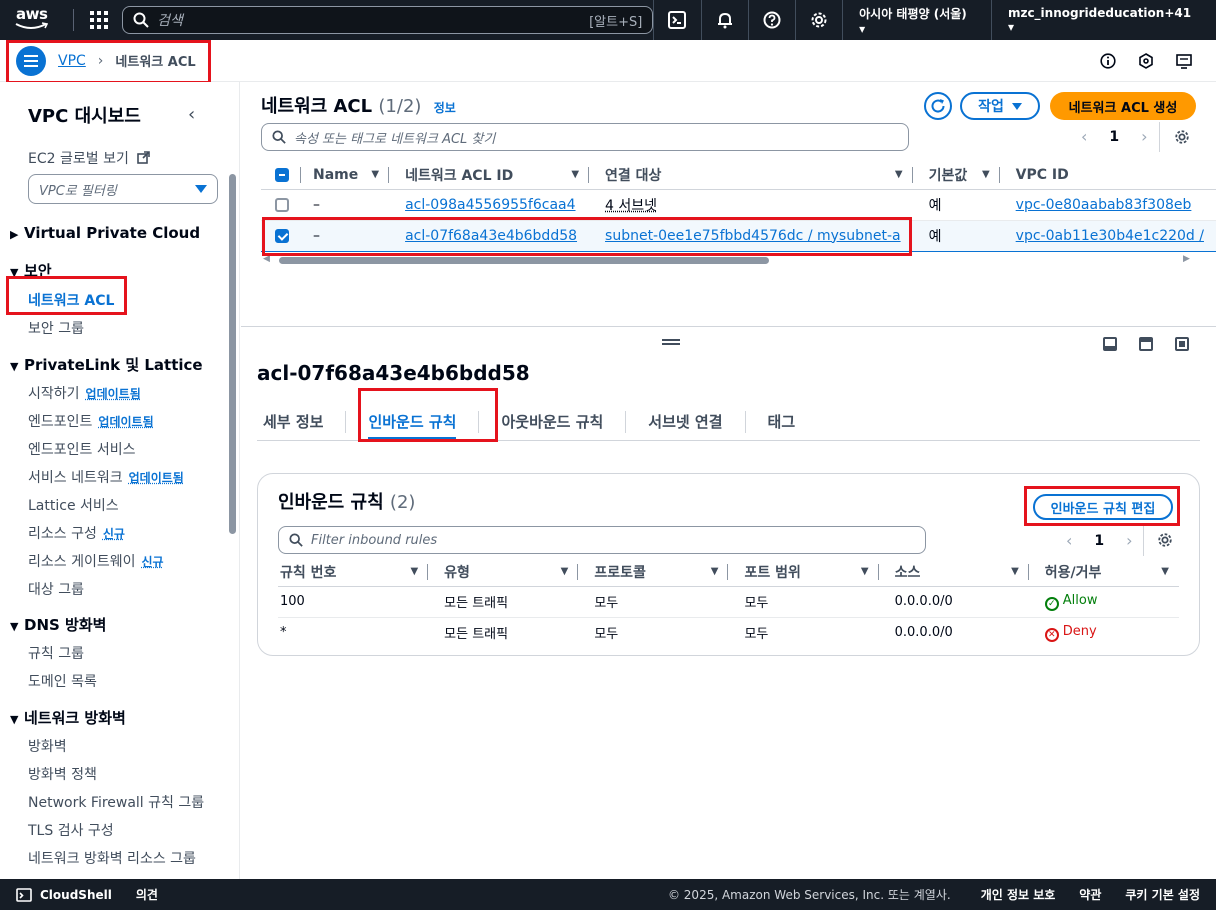 The height and width of the screenshot is (910, 1216). I want to click on account-menu: mzc_innogrideducation+41 ▾, so click(1103, 20).